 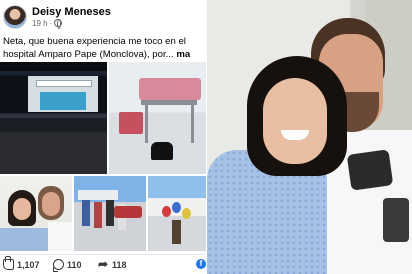 I want to click on post-header: Deisy Meneses 19 h ·, so click(x=103, y=18).